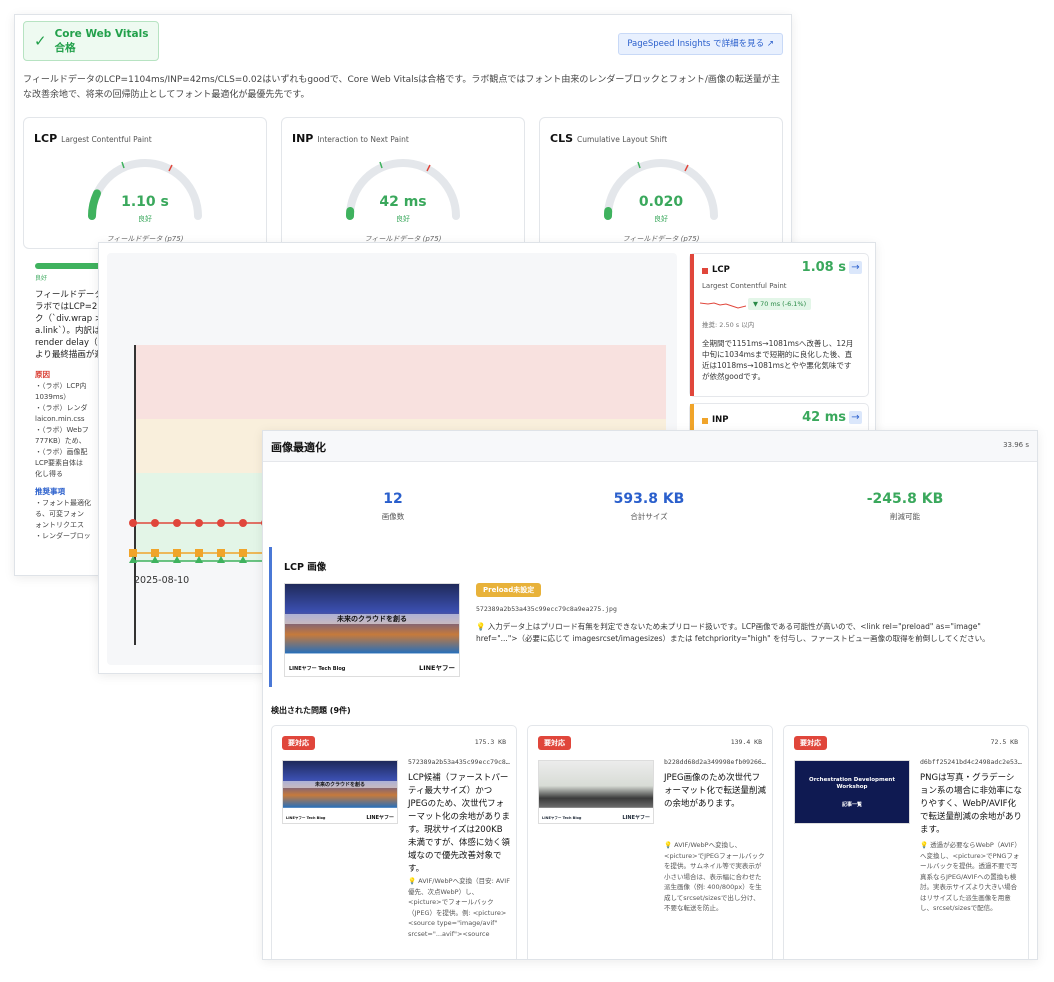 Image resolution: width=1054 pixels, height=982 pixels. Describe the element at coordinates (823, 267) in the screenshot. I see `lcp-value: 1.08 s` at that location.